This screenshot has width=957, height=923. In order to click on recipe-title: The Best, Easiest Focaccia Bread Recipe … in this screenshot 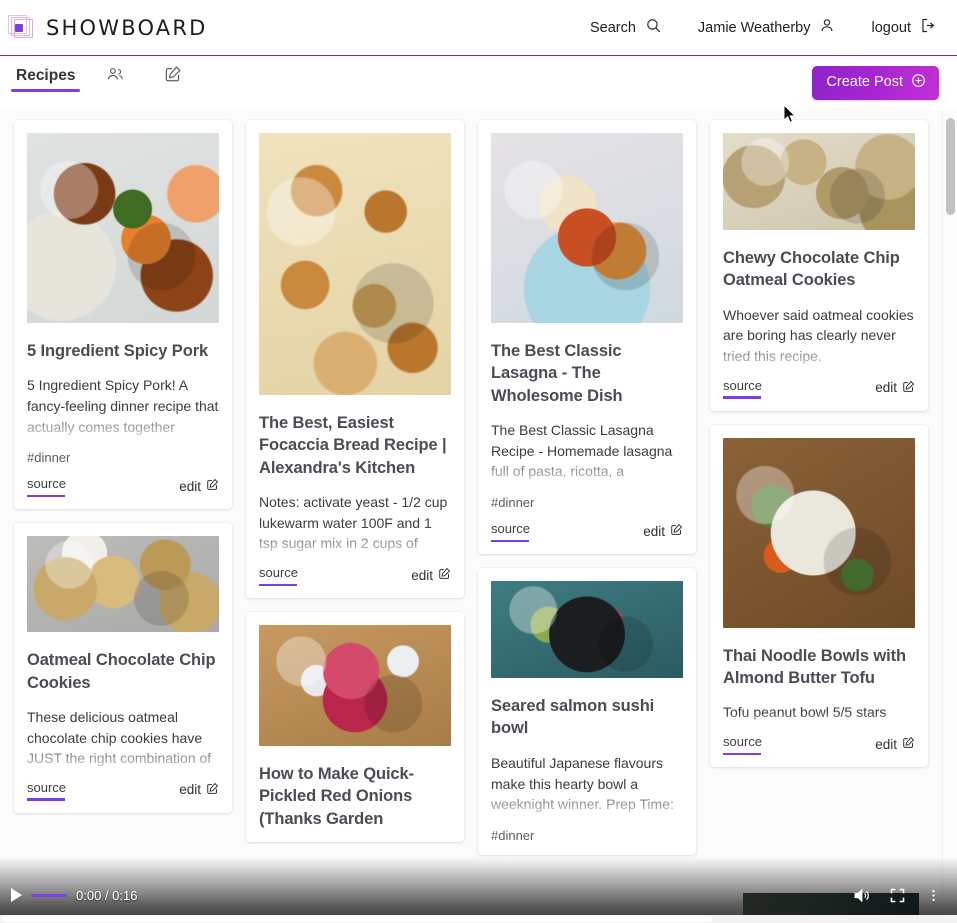, I will do `click(353, 445)`.